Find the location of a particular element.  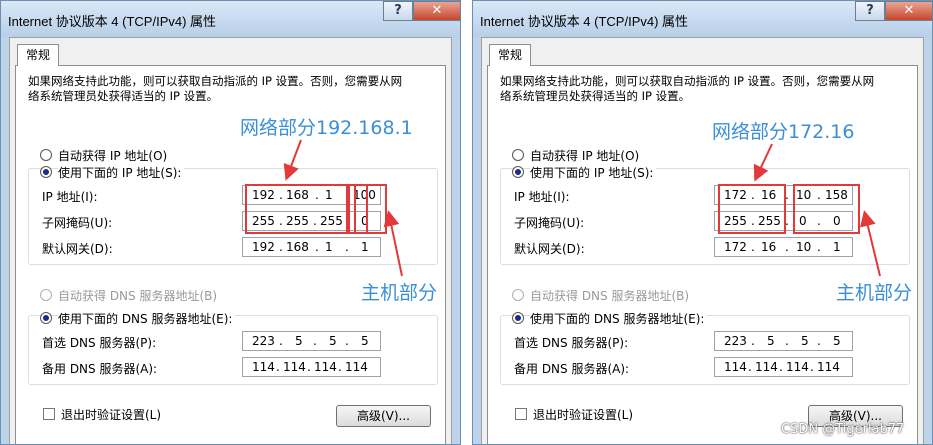

host-part-highlight-right is located at coordinates (826, 209).